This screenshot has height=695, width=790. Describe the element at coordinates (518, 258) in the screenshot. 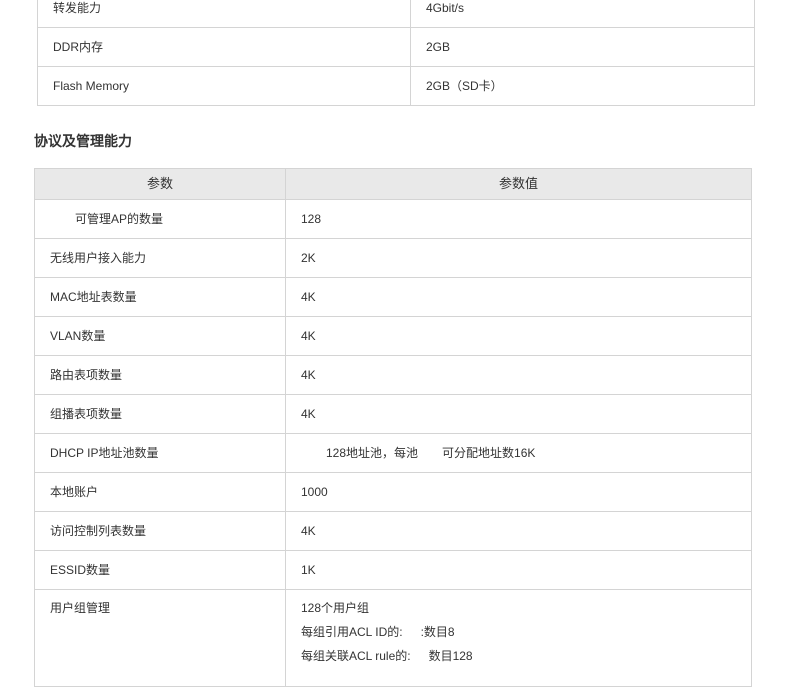

I see `value-cell: 2K` at that location.